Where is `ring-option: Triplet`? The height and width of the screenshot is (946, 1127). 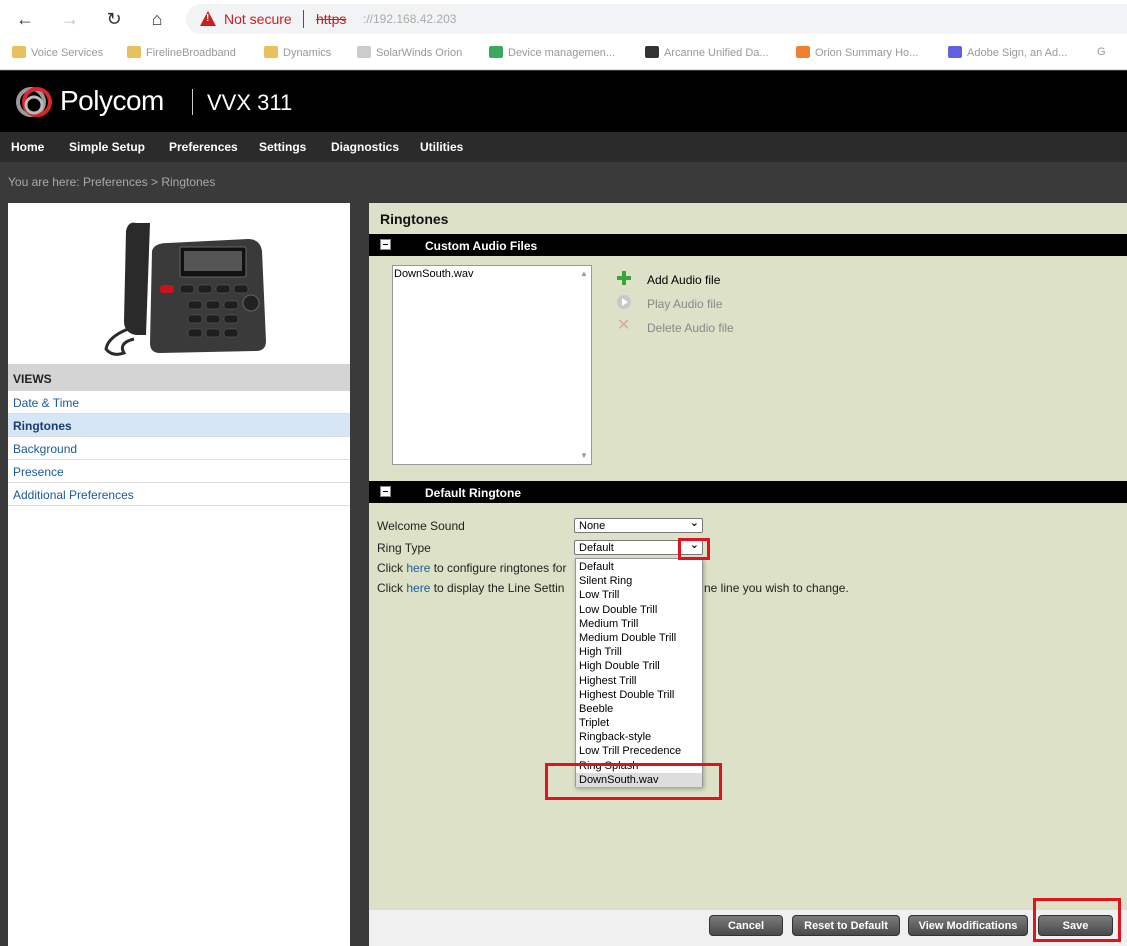 ring-option: Triplet is located at coordinates (639, 723).